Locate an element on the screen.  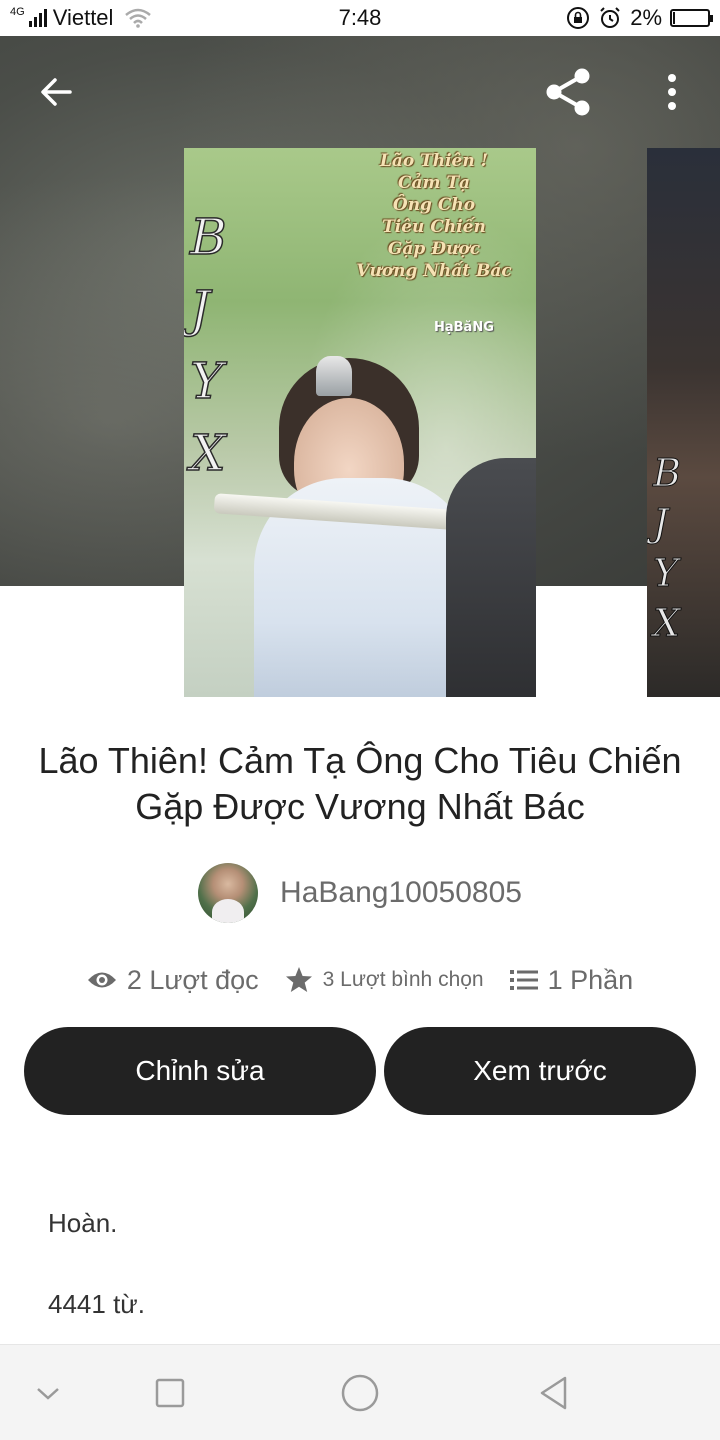
nav-recent-apps-button is located at coordinates (170, 1393).